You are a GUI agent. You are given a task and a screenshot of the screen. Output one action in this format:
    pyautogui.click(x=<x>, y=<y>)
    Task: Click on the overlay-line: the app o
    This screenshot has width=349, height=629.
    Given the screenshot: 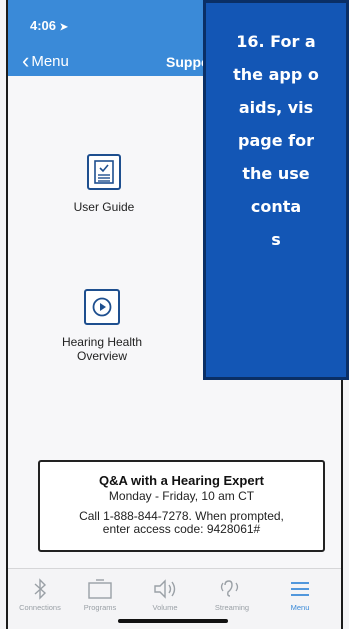 What is the action you would take?
    pyautogui.click(x=276, y=74)
    